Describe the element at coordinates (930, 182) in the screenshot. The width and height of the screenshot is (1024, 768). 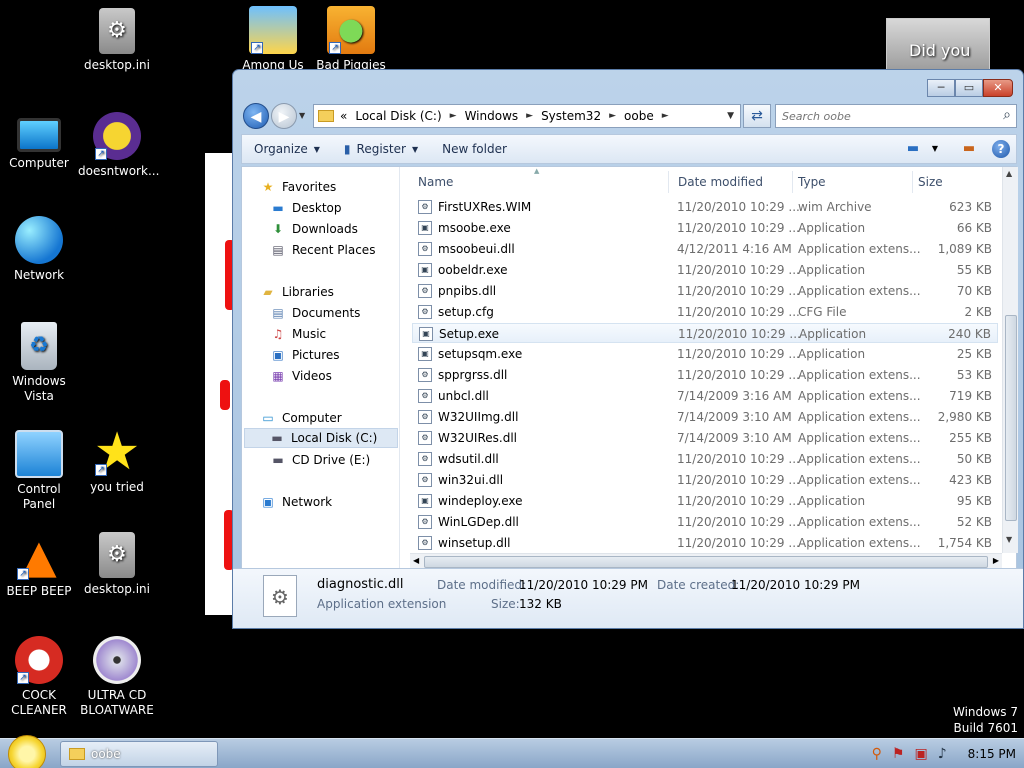
I see `column-size: Size` at that location.